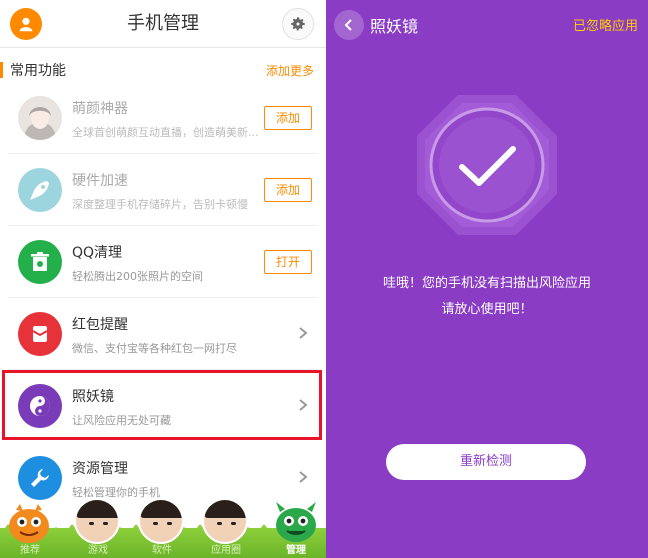  I want to click on nav-software: 软件, so click(162, 528).